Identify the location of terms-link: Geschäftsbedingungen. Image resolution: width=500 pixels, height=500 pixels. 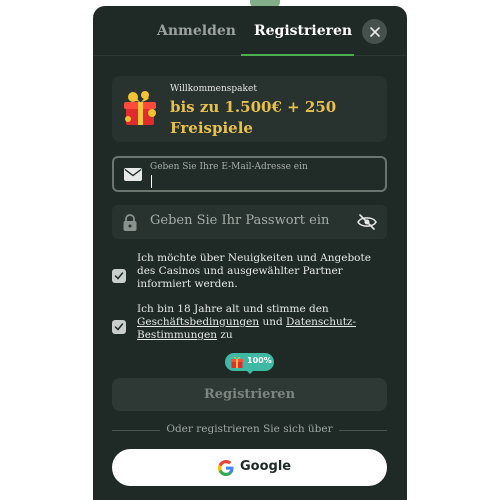
(198, 322).